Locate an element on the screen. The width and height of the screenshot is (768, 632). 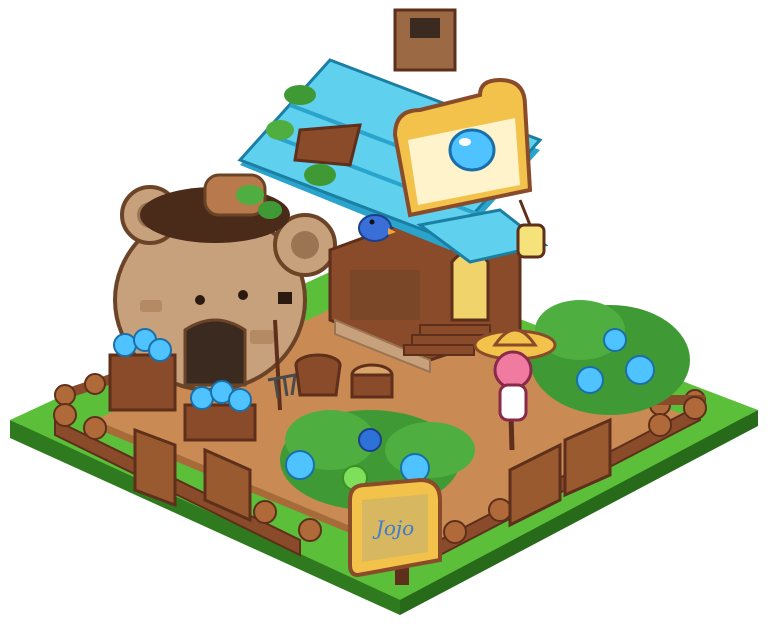
bucket-icon is located at coordinates (318, 375).